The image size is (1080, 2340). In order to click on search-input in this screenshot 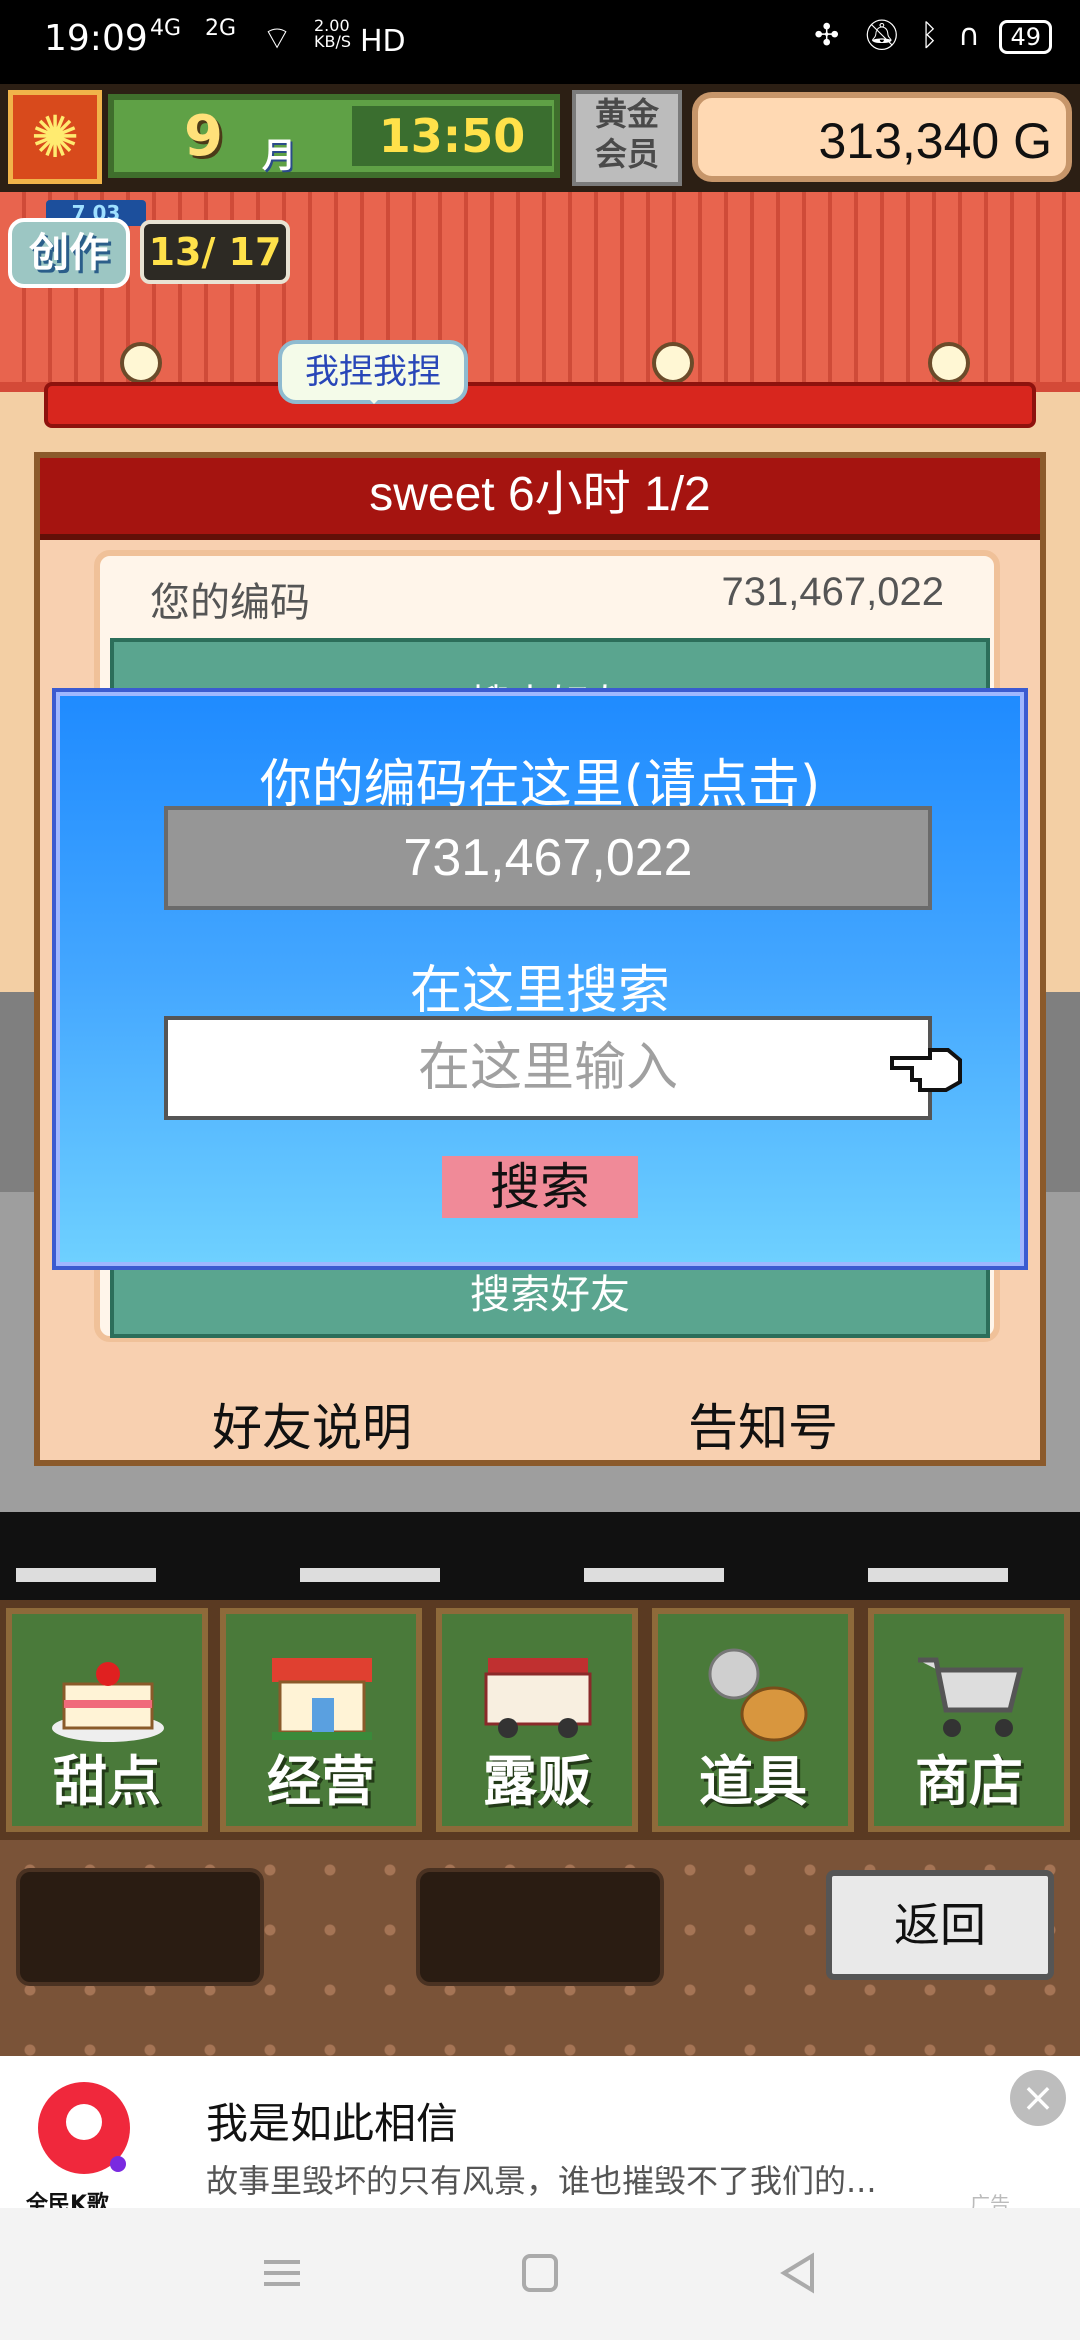, I will do `click(548, 1068)`.